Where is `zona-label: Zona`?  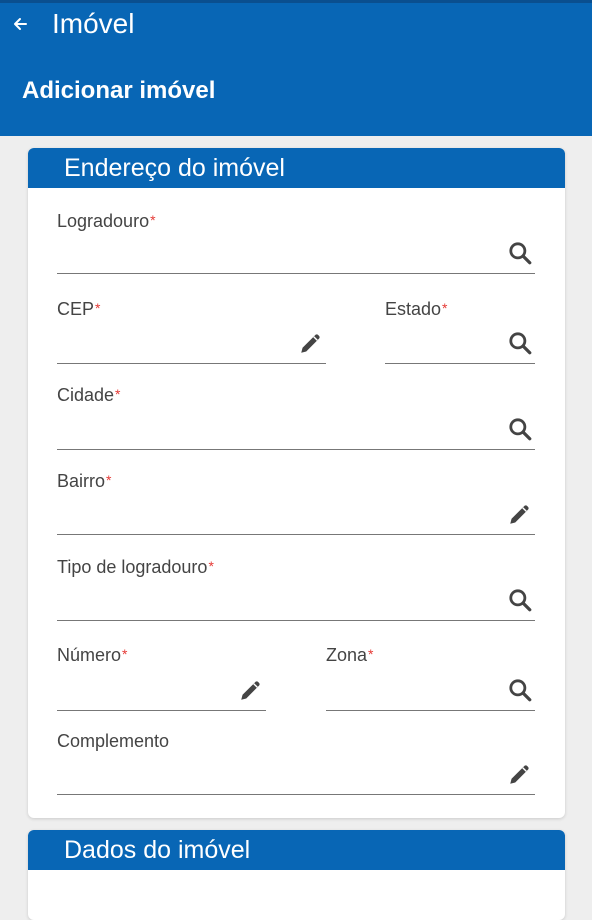 zona-label: Zona is located at coordinates (347, 655).